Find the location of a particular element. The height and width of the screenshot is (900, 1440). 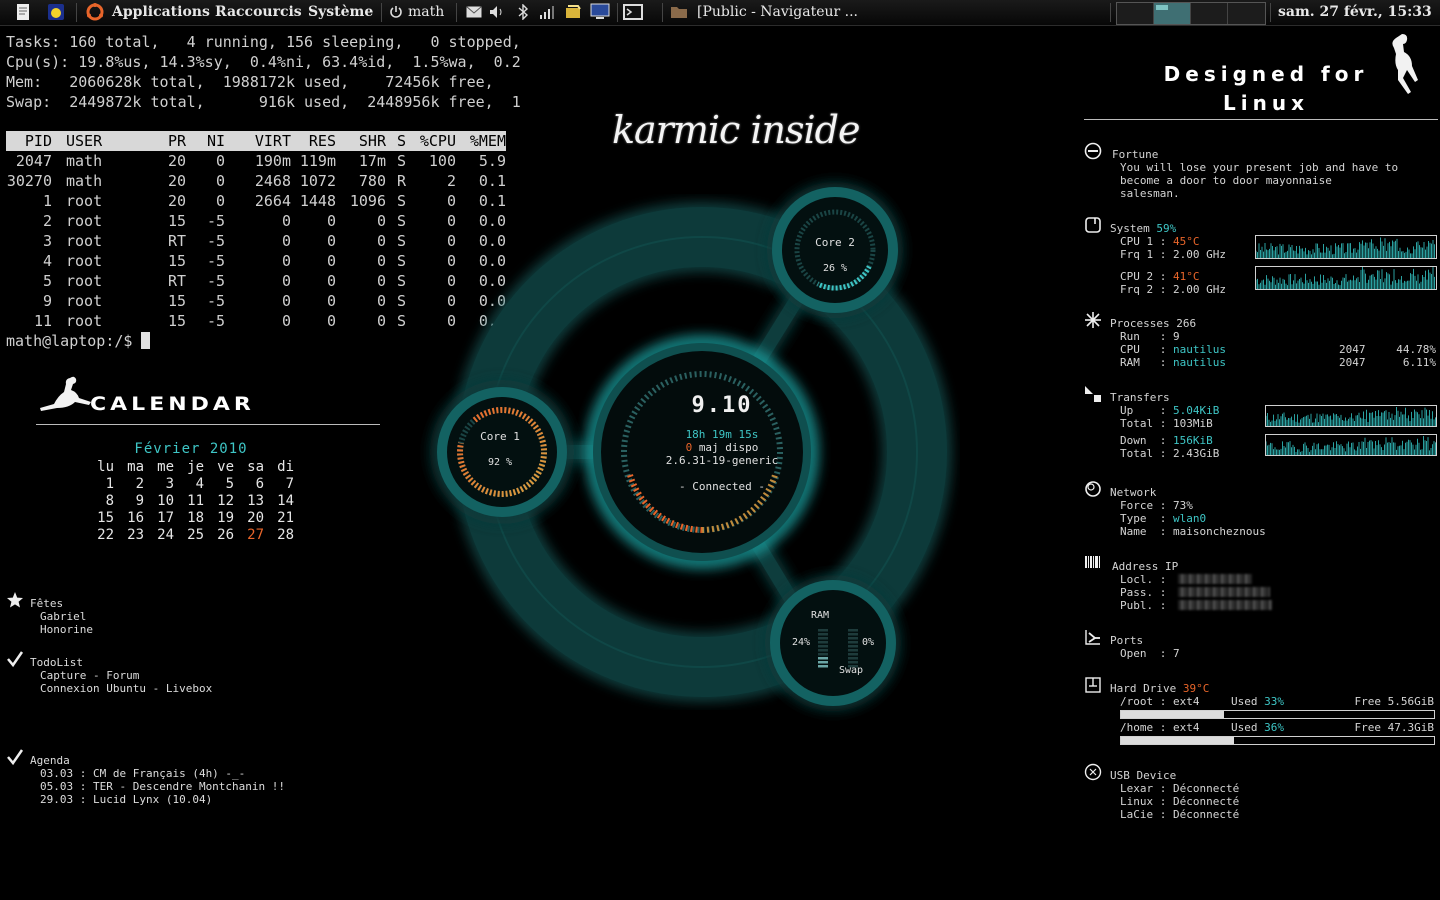

system-title: System 59% is located at coordinates (1143, 228).